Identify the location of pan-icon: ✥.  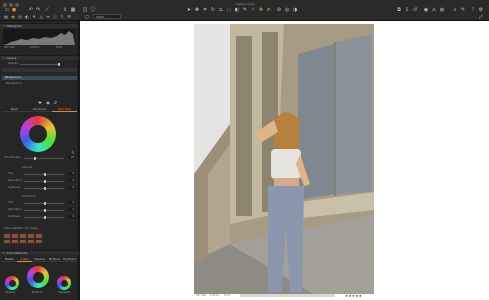
(197, 10).